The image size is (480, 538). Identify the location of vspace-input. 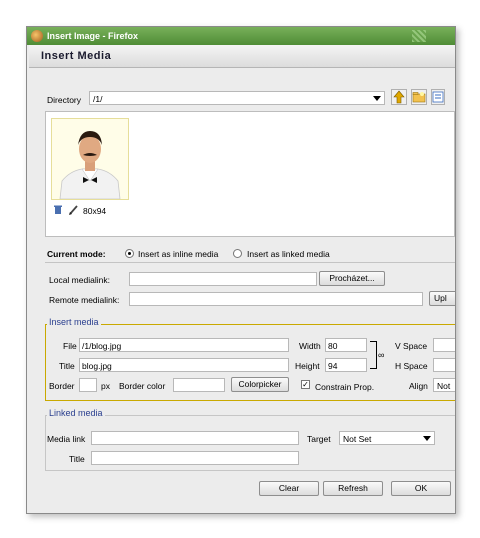
(444, 345).